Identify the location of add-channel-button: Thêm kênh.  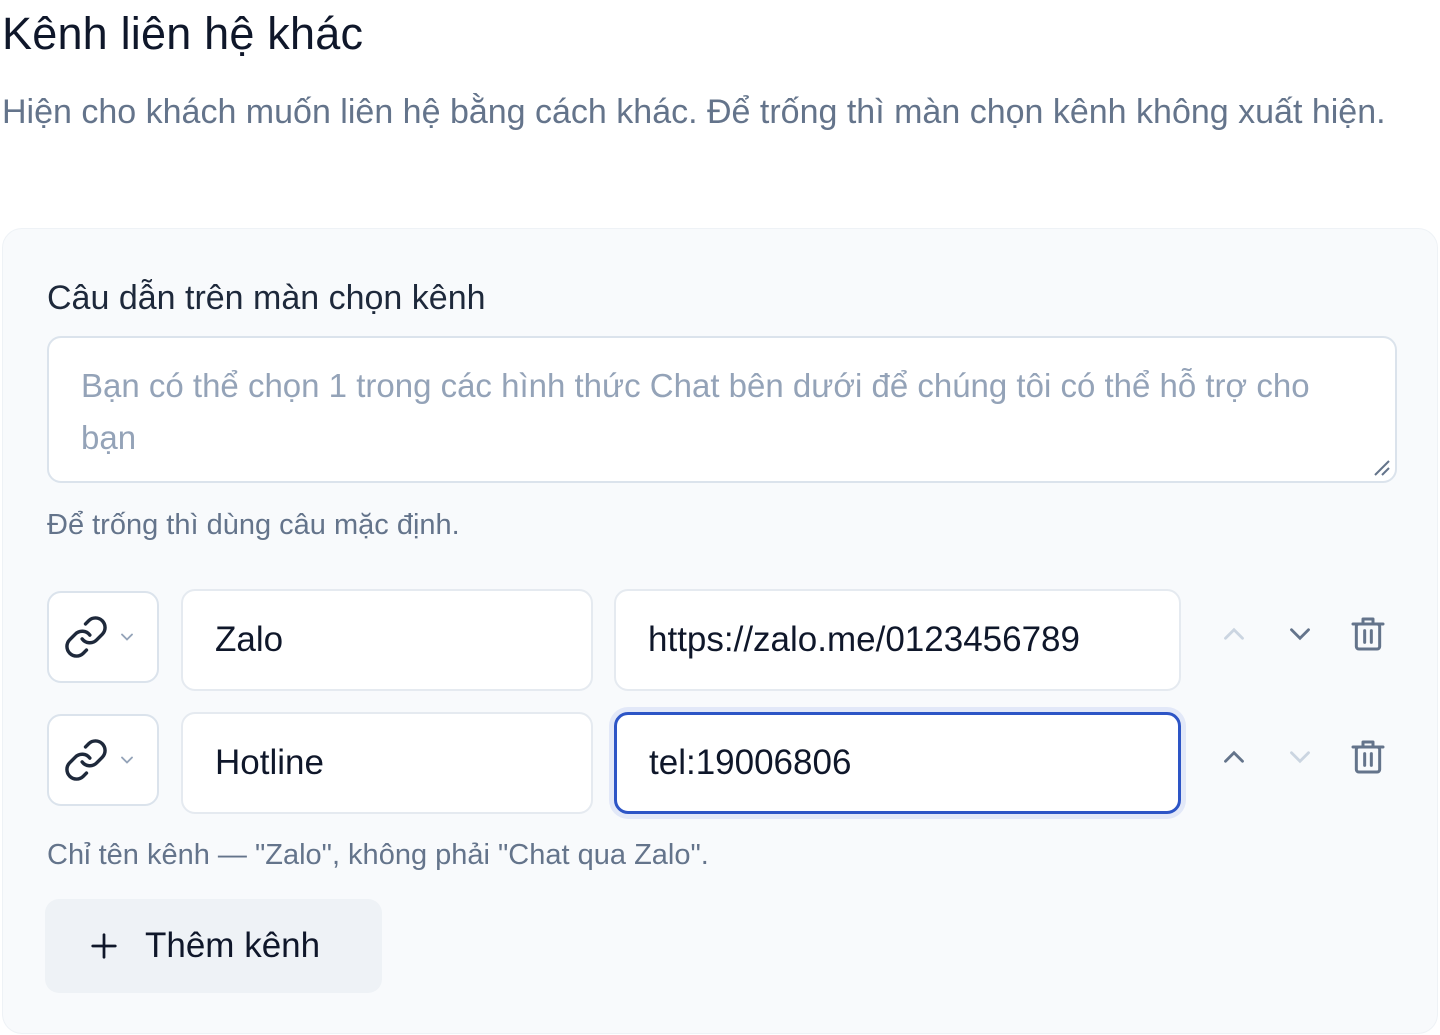
(213, 946).